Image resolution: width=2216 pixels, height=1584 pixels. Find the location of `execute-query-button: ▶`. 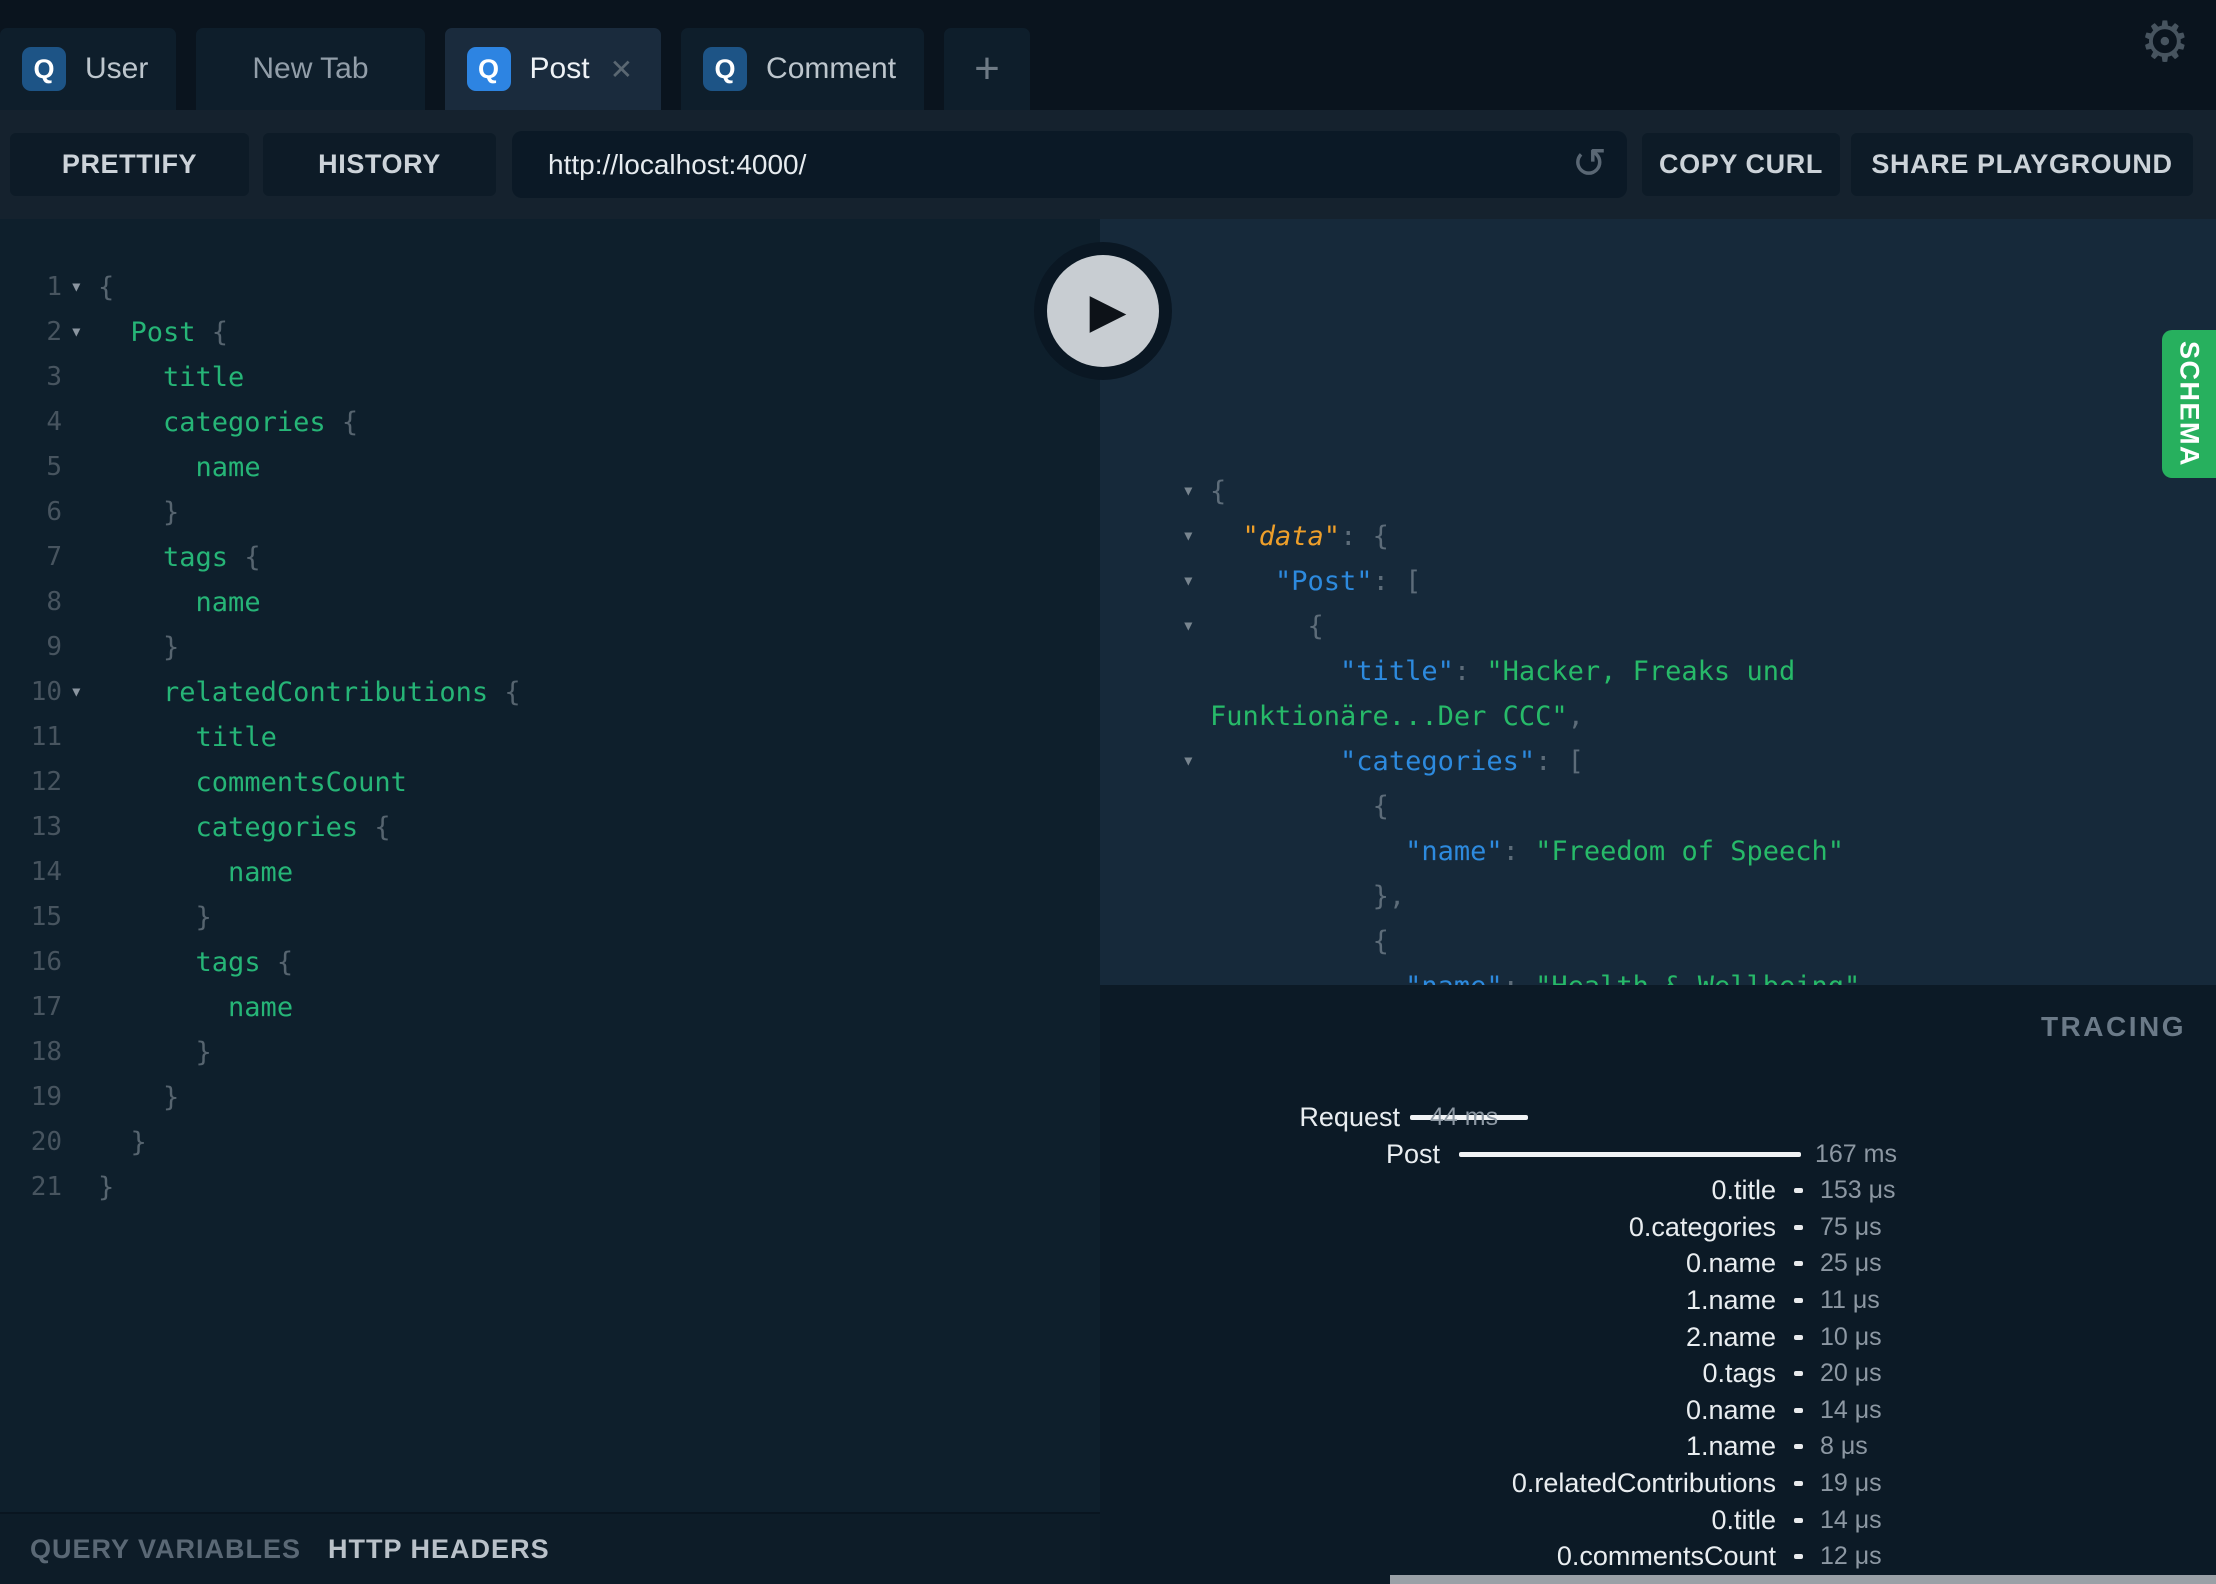

execute-query-button: ▶ is located at coordinates (1103, 311).